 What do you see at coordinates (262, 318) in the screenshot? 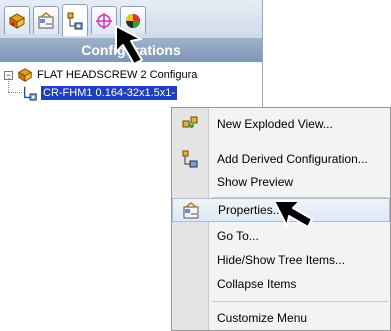
I see `menu-item-label: Customize Menu` at bounding box center [262, 318].